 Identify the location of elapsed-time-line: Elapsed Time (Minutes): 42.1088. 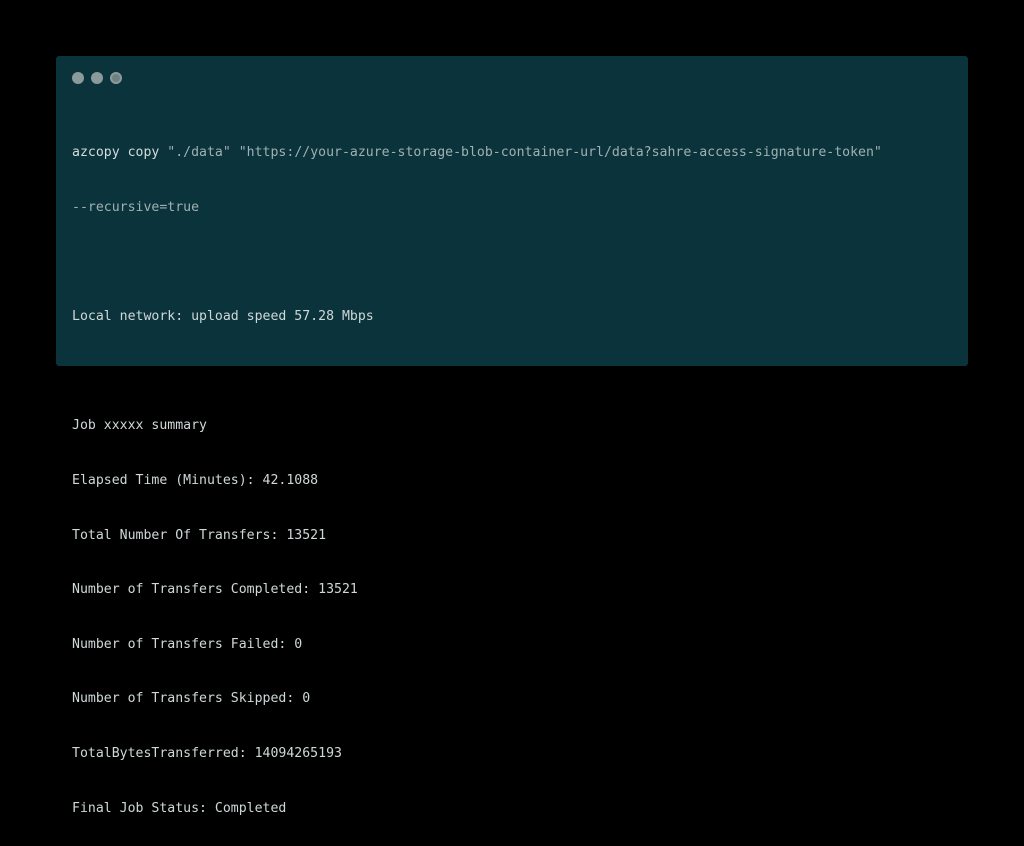
(195, 480).